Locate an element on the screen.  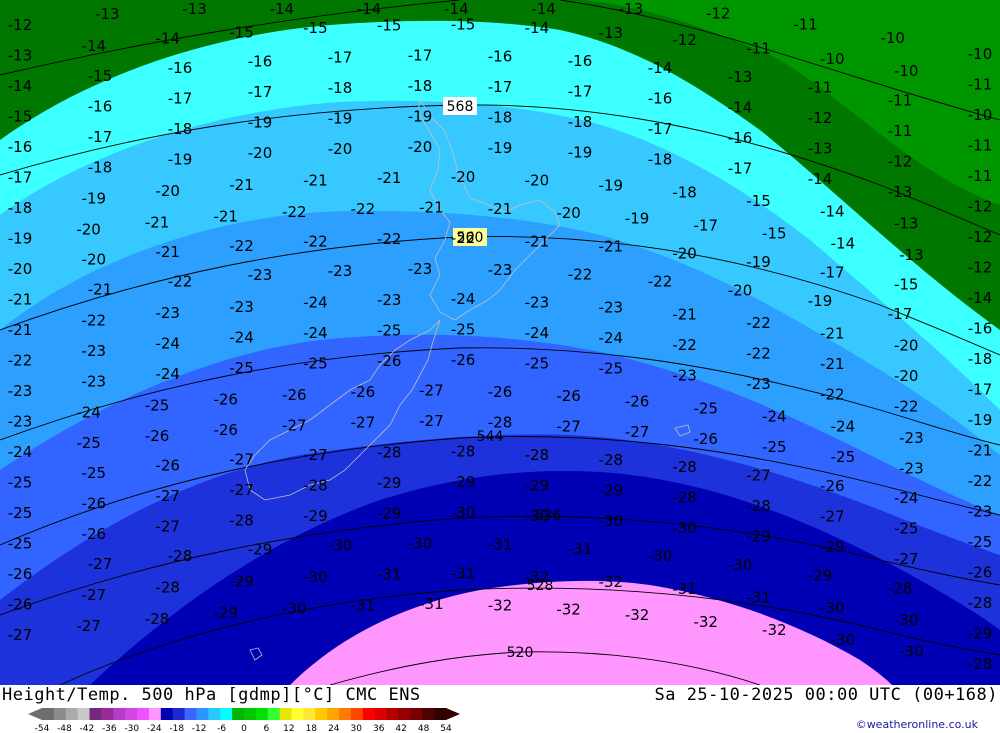
legend-tick-label: -18 is located at coordinates (176, 728).